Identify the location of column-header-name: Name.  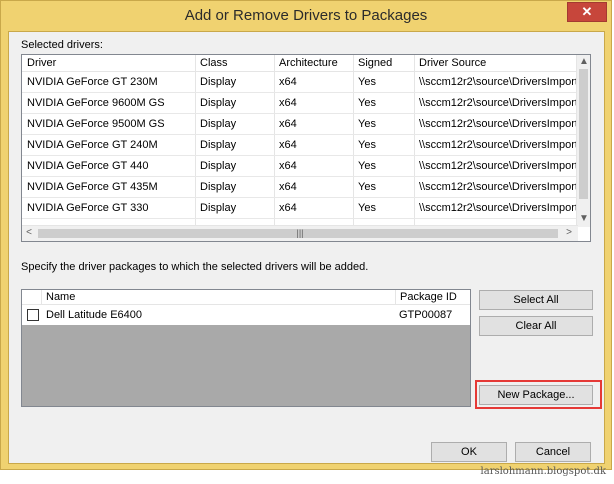
(60, 297).